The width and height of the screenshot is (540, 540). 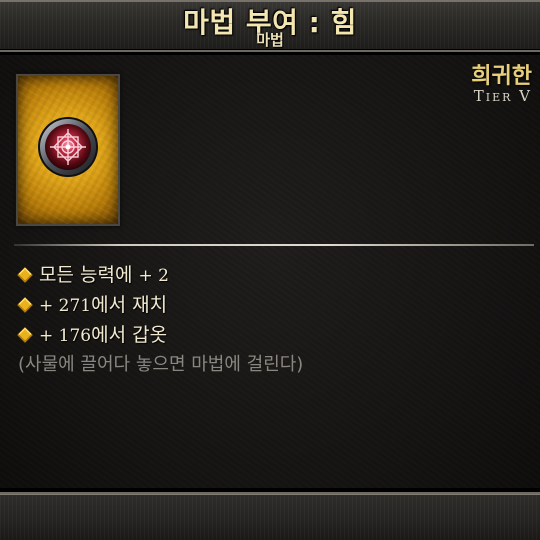 I want to click on property-armor: + 176에서 갑옷, so click(x=160, y=336).